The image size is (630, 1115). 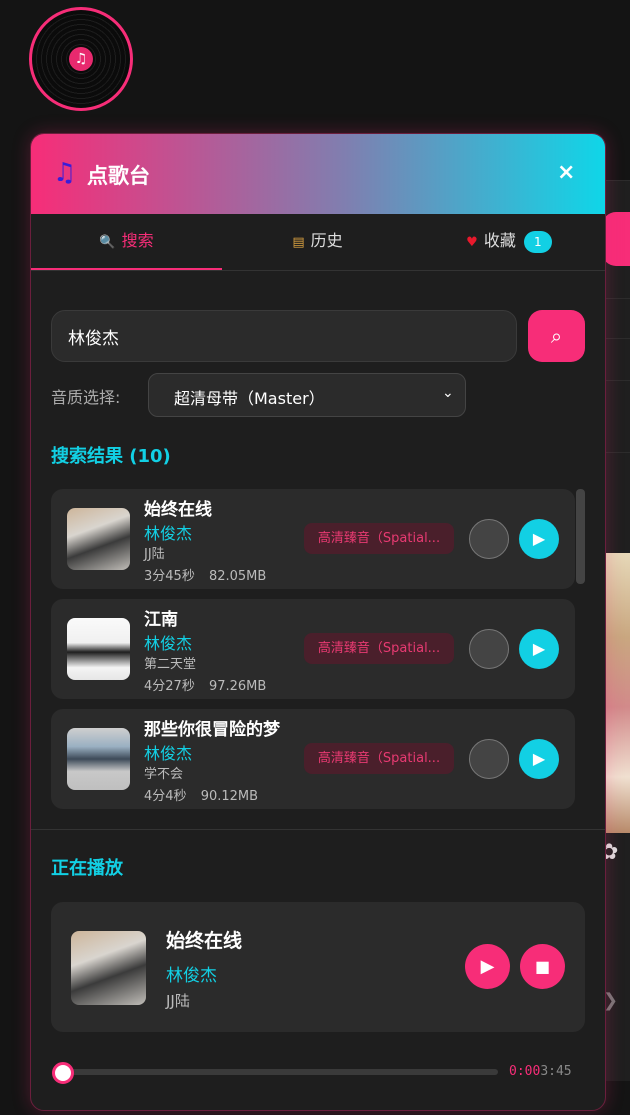 I want to click on tab-label: 历史, so click(x=326, y=240).